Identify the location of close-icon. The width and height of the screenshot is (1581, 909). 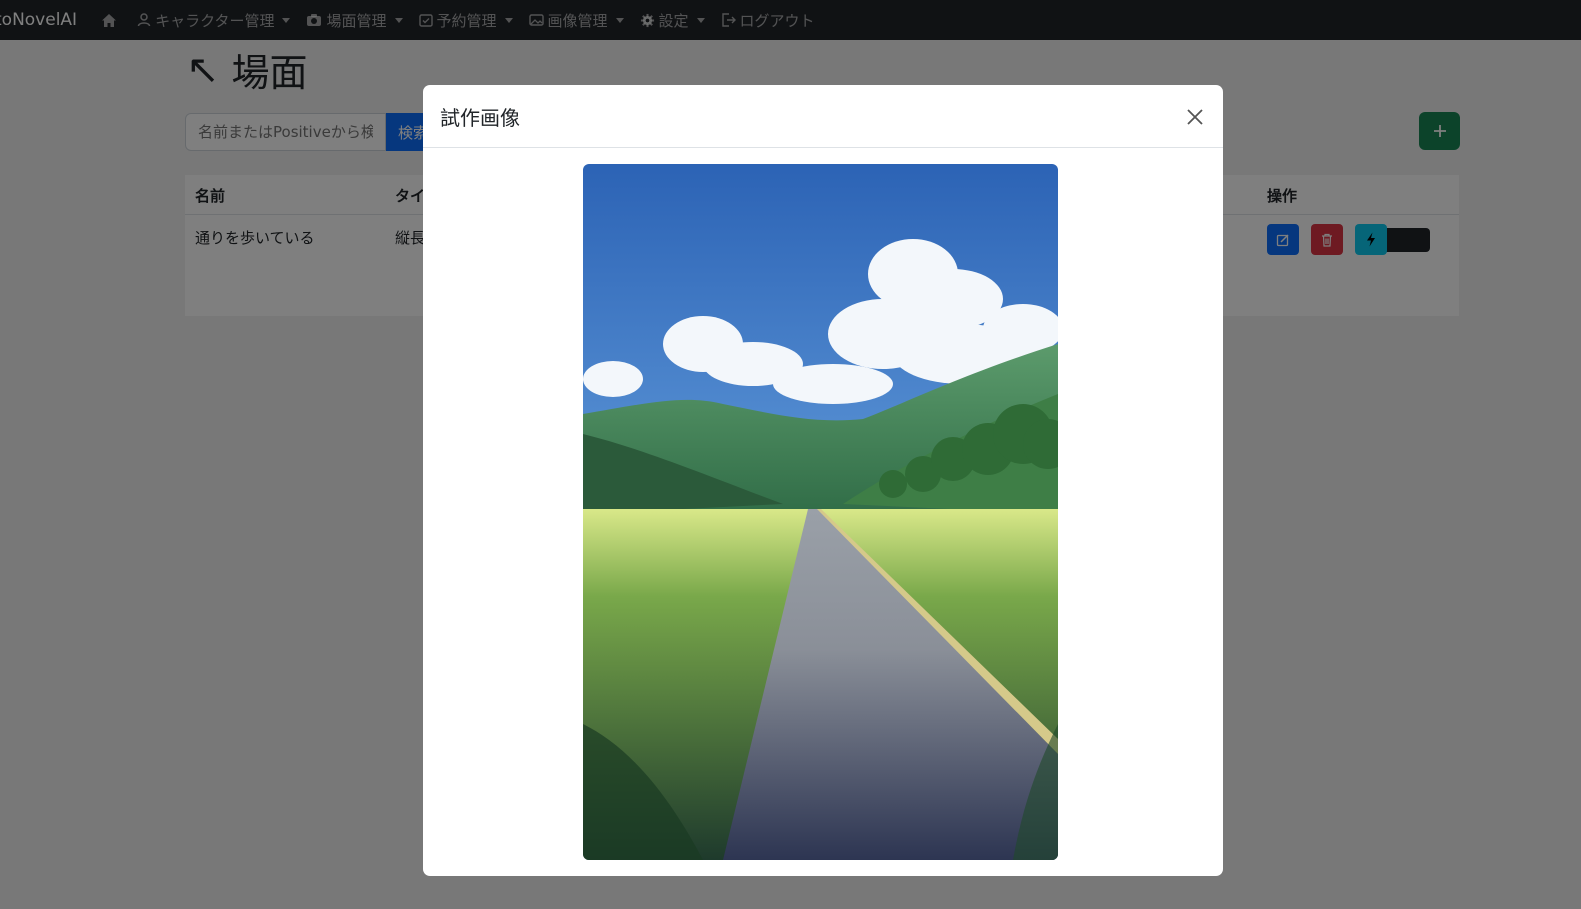
(1195, 117).